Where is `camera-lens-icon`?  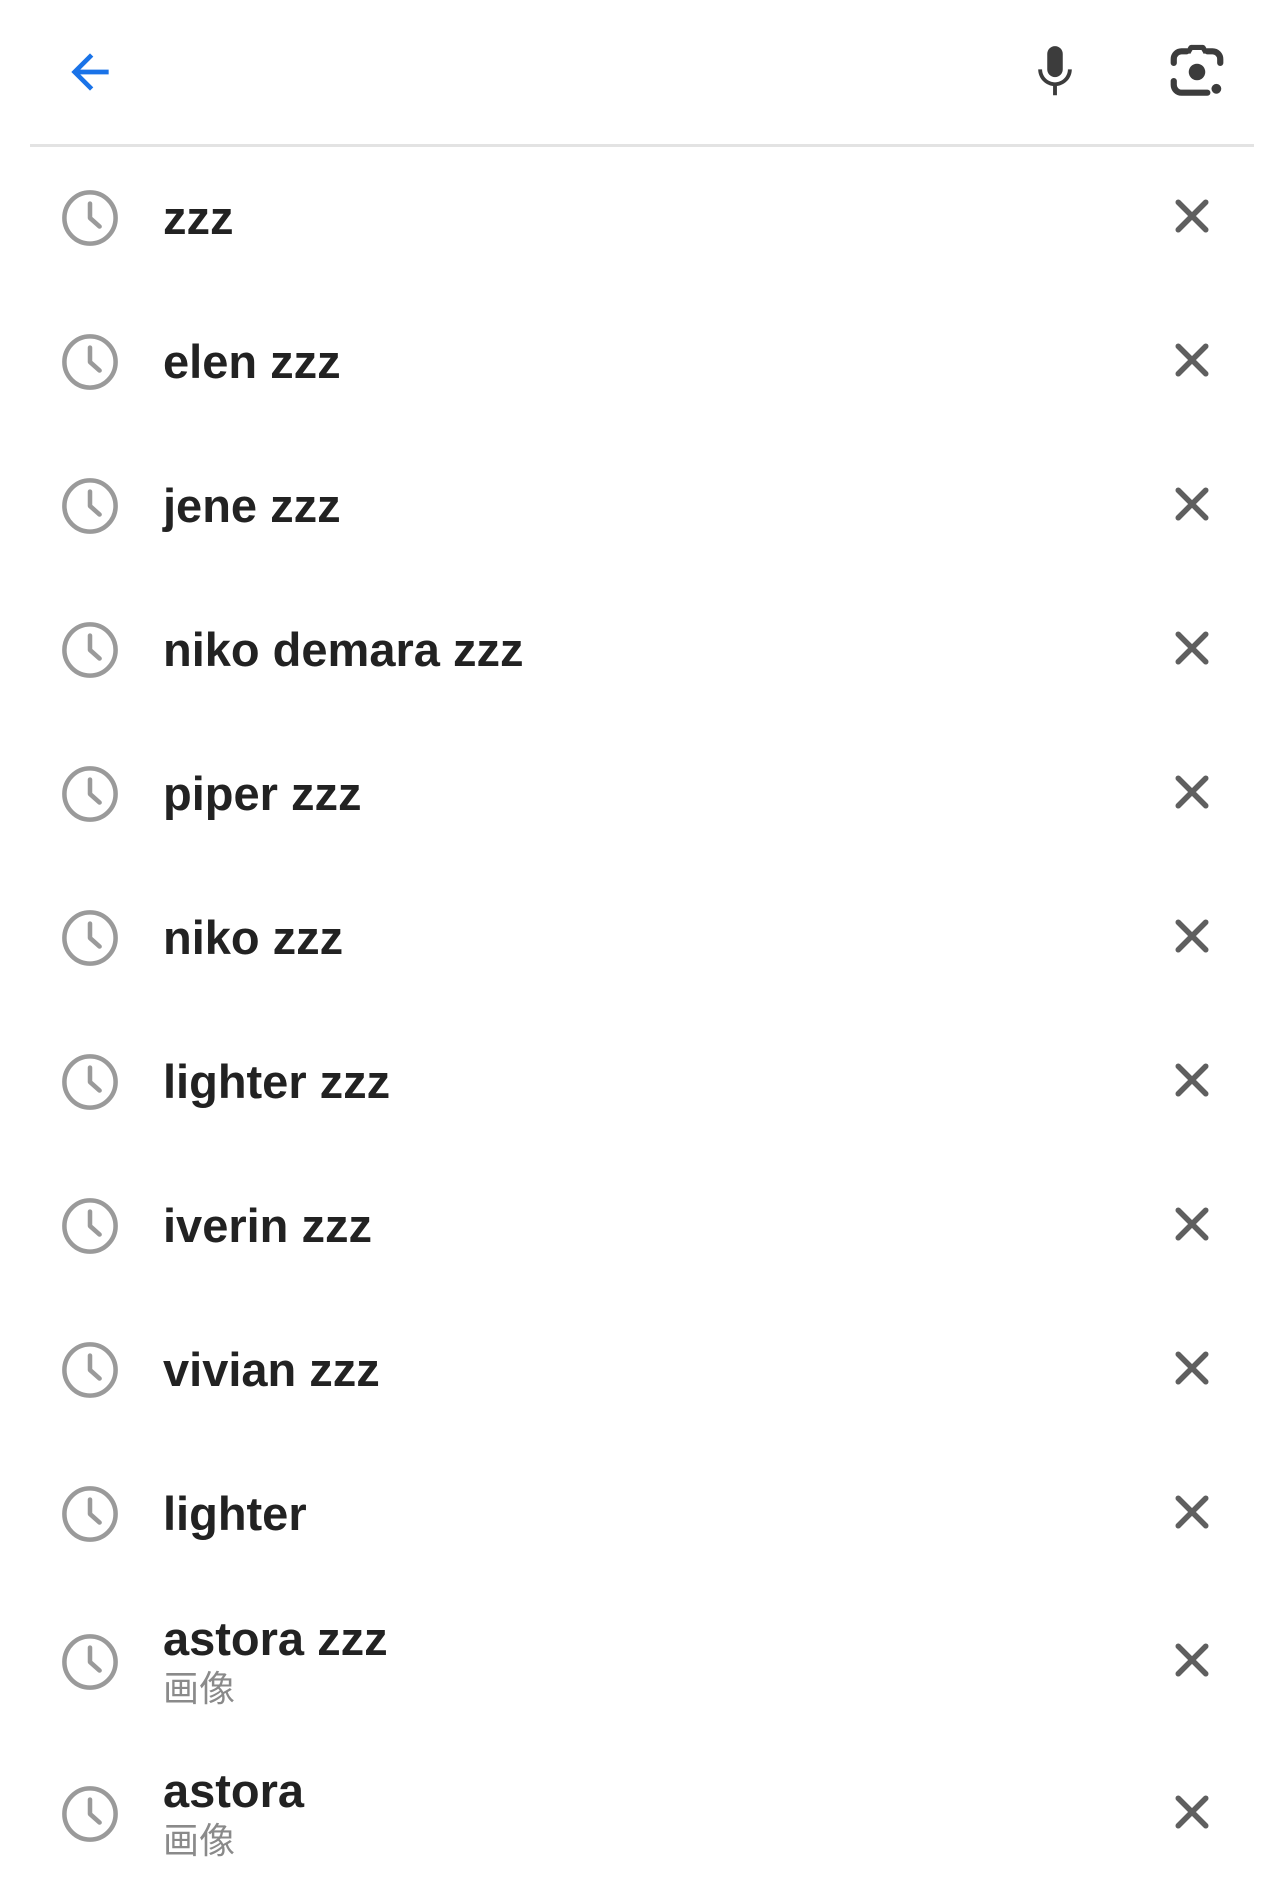 camera-lens-icon is located at coordinates (1197, 70).